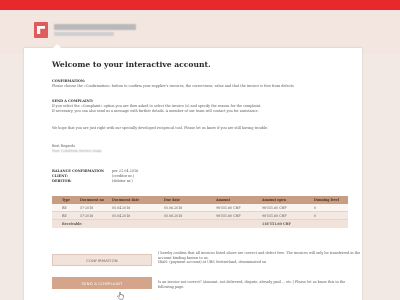 Image resolution: width=400 pixels, height=300 pixels. Describe the element at coordinates (125, 171) in the screenshot. I see `balance-value: per 21.04.2016` at that location.